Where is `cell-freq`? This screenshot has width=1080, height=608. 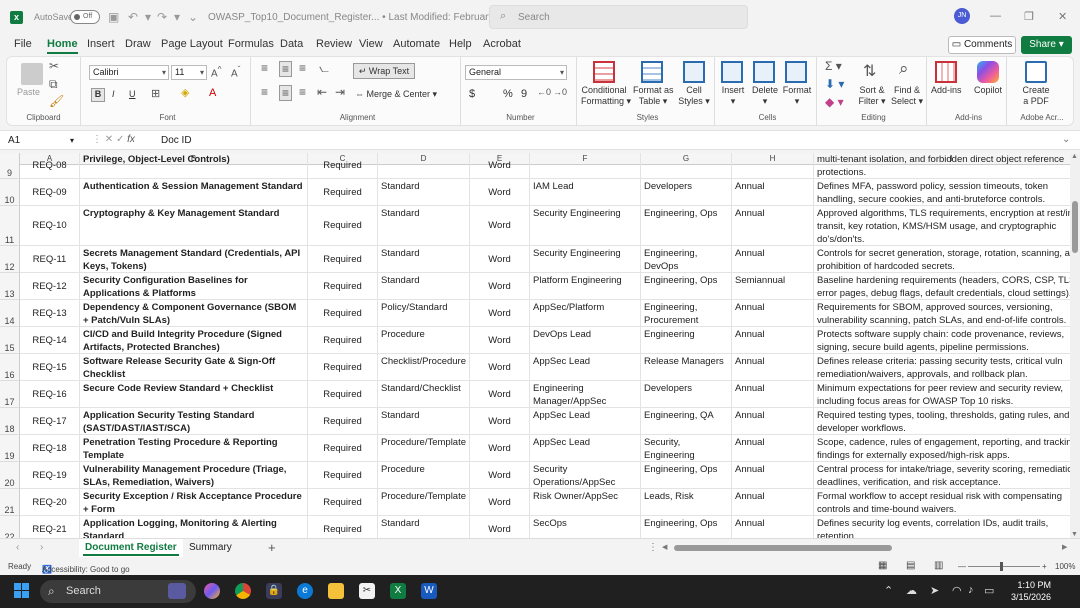 cell-freq is located at coordinates (773, 166).